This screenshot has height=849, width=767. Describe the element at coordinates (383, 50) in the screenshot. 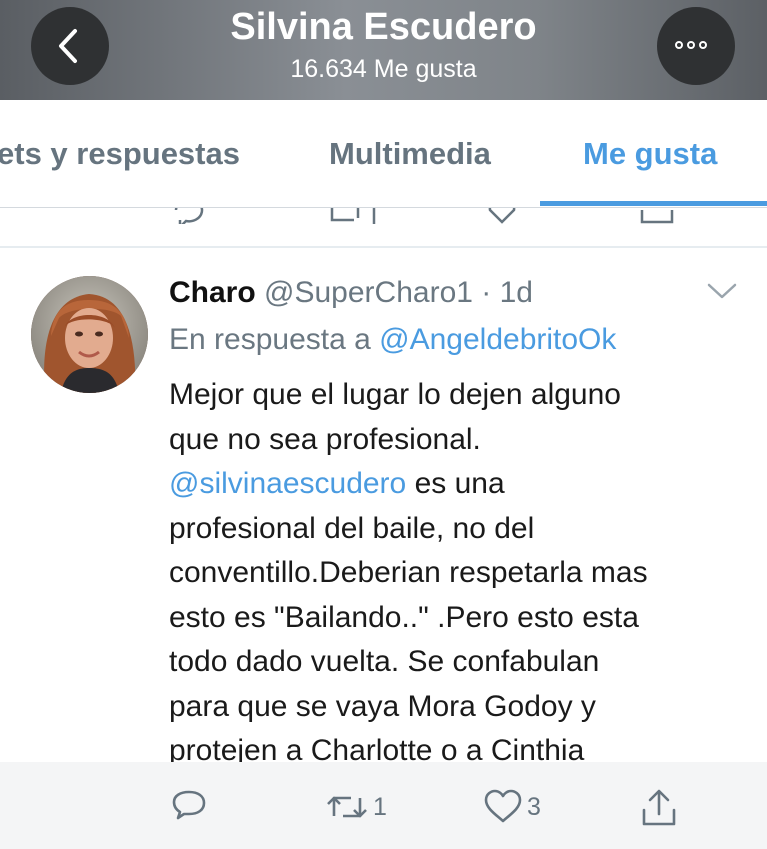

I see `profile-header: Silvina Escudero 16.634 Me gusta` at that location.